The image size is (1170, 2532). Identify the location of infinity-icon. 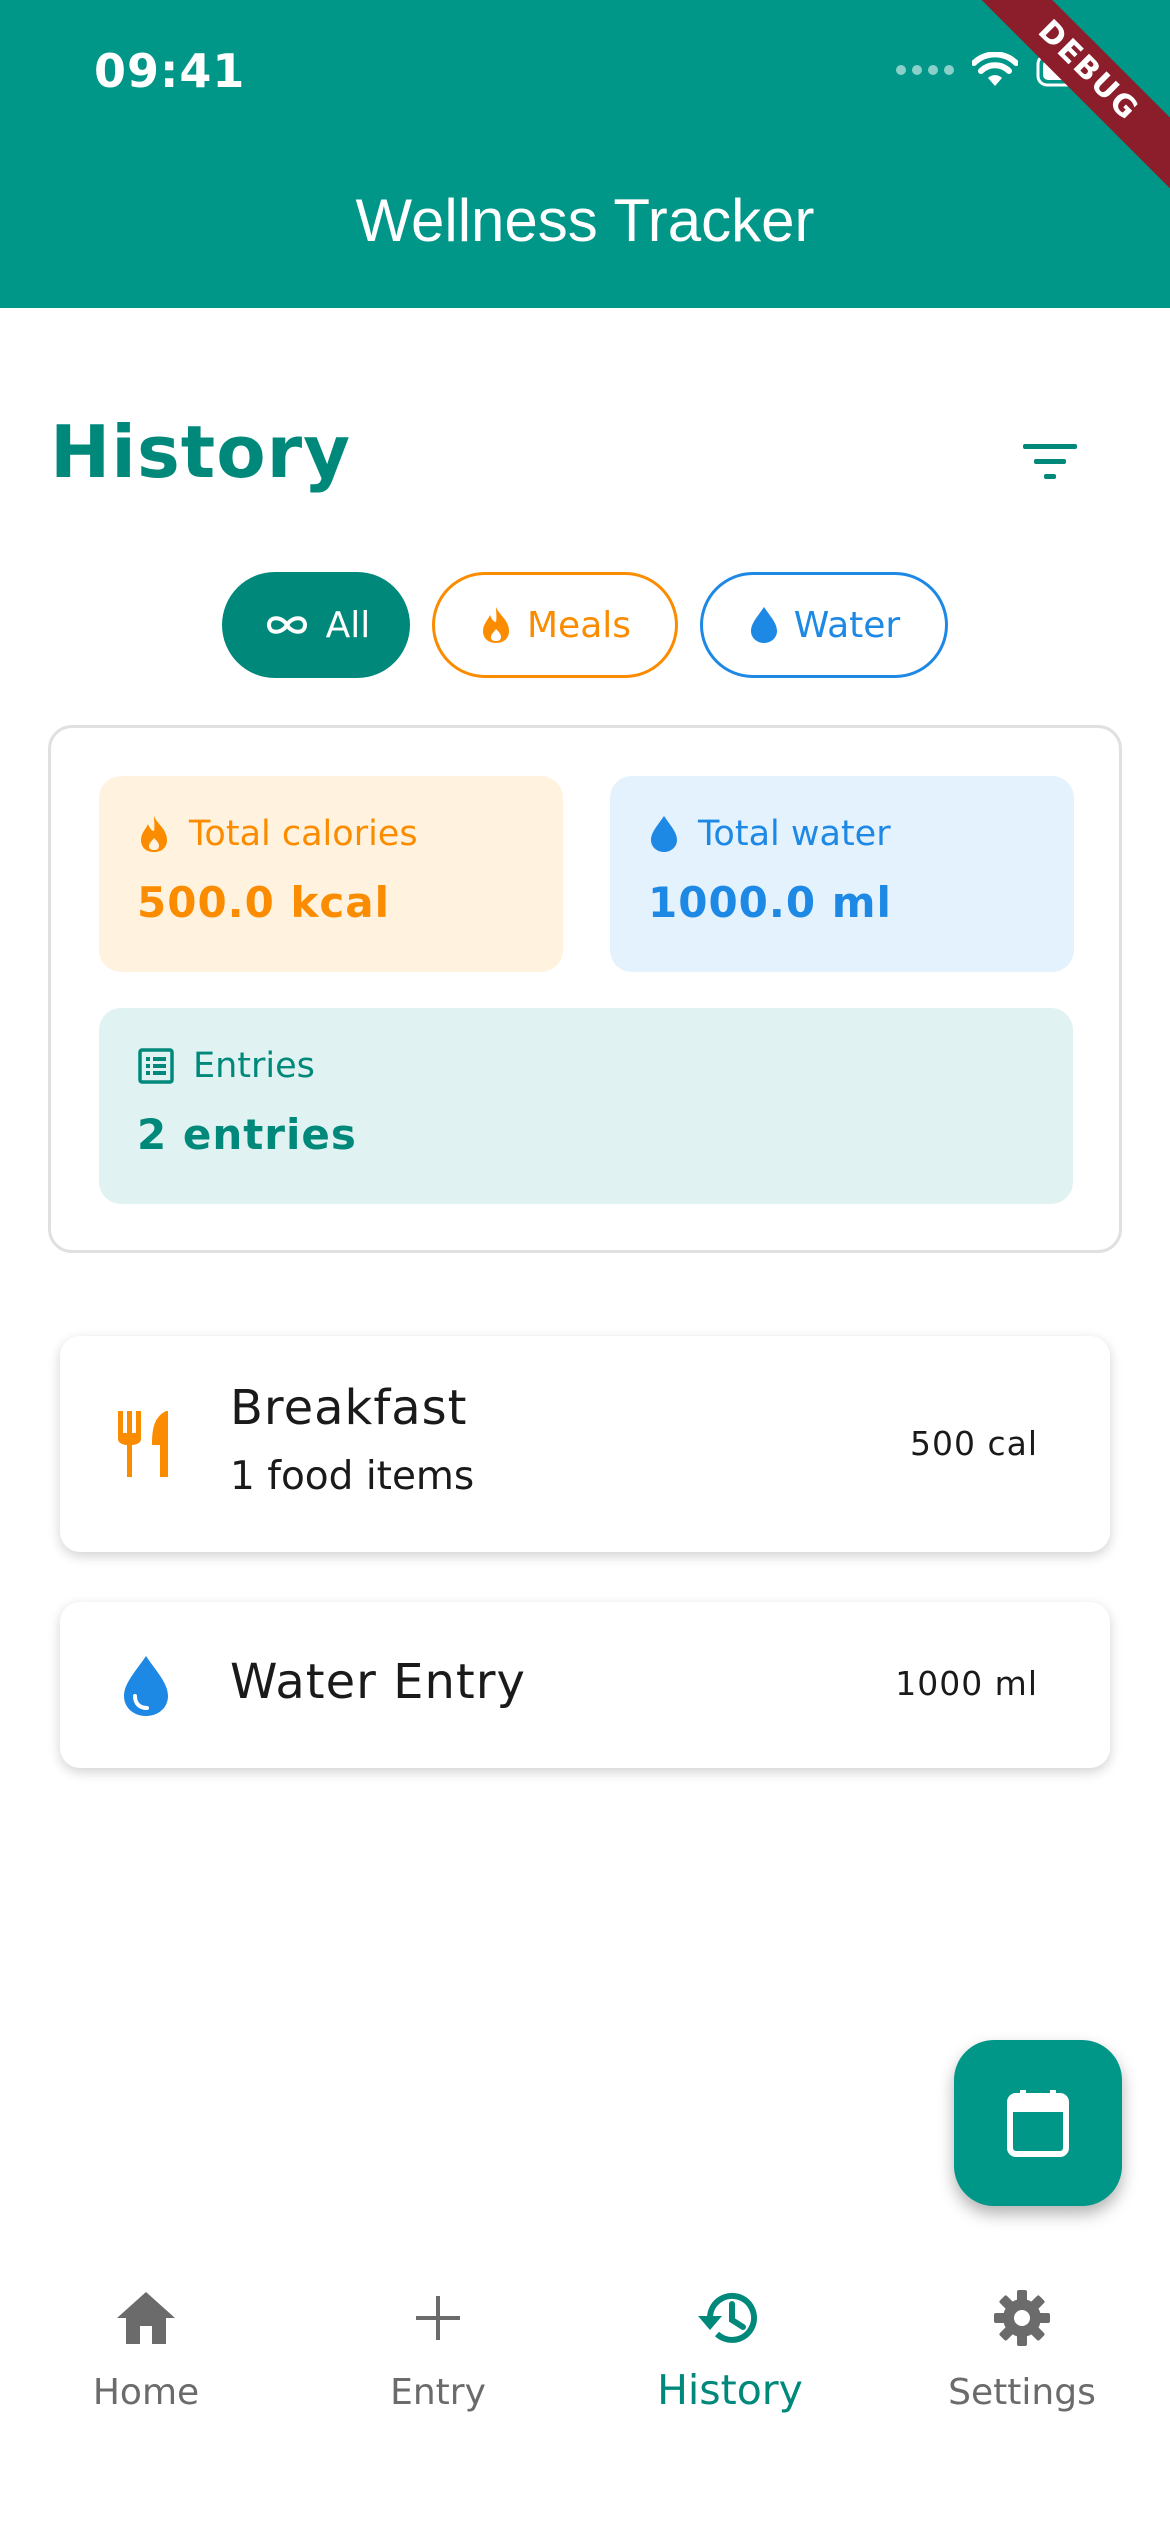
(286, 625).